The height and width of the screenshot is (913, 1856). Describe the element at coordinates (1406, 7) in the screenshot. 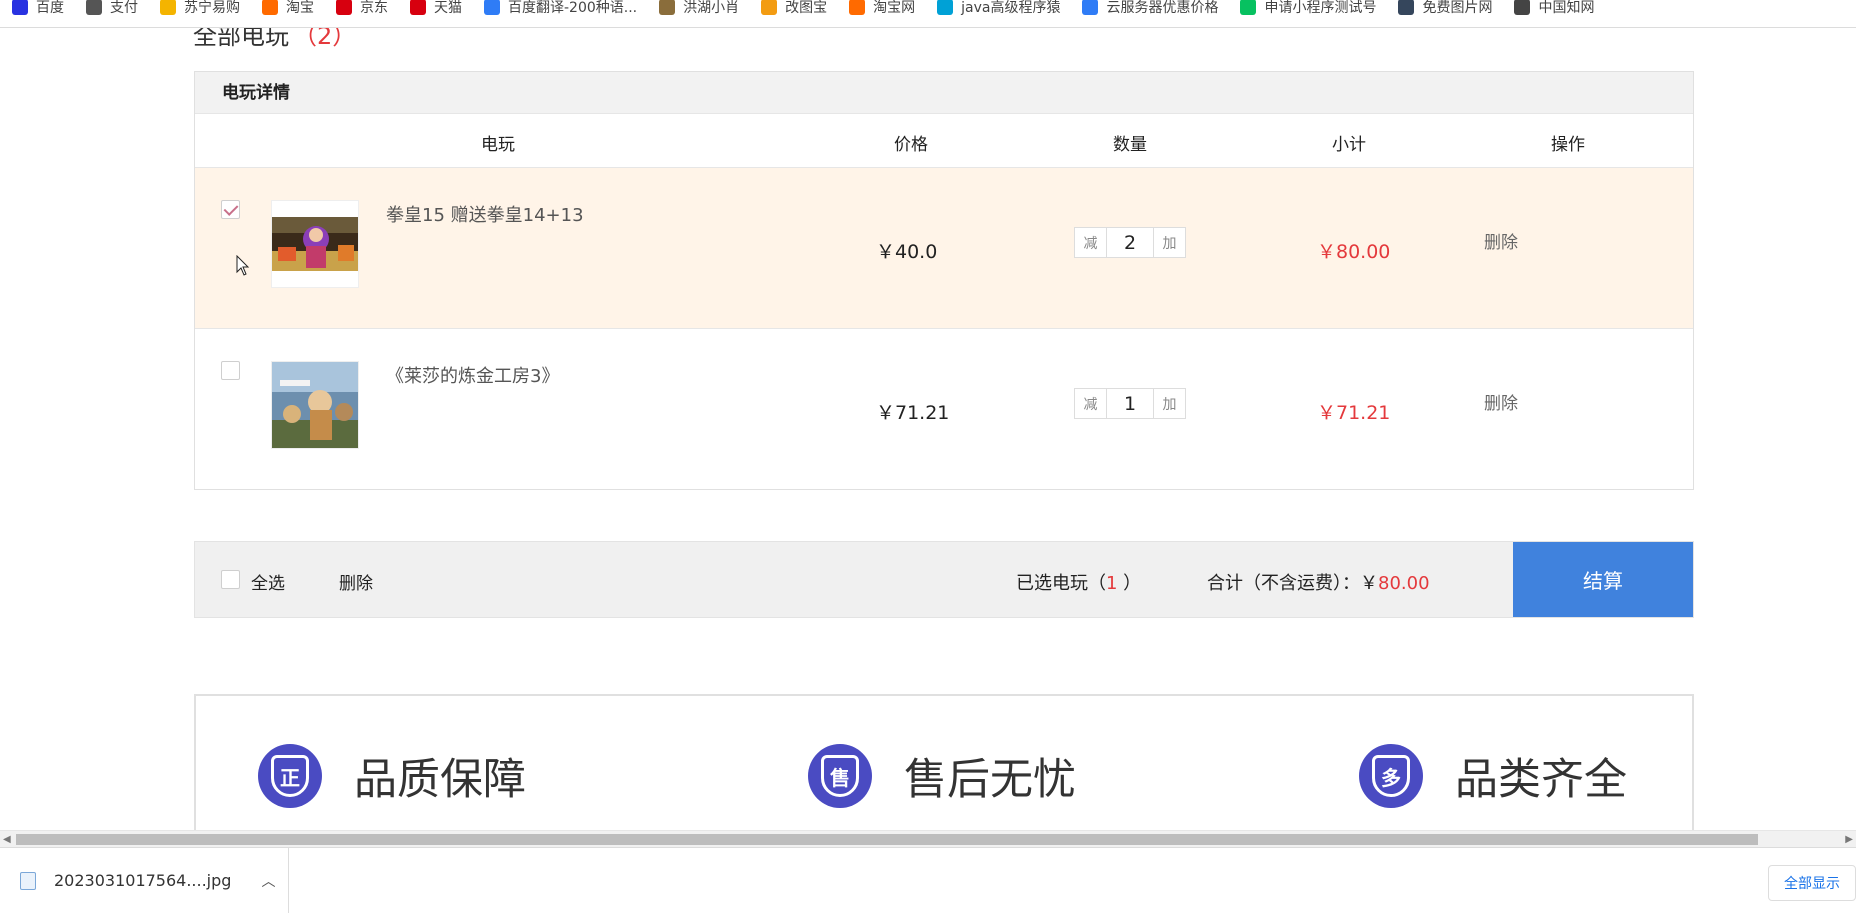

I see `tumblr-icon` at that location.